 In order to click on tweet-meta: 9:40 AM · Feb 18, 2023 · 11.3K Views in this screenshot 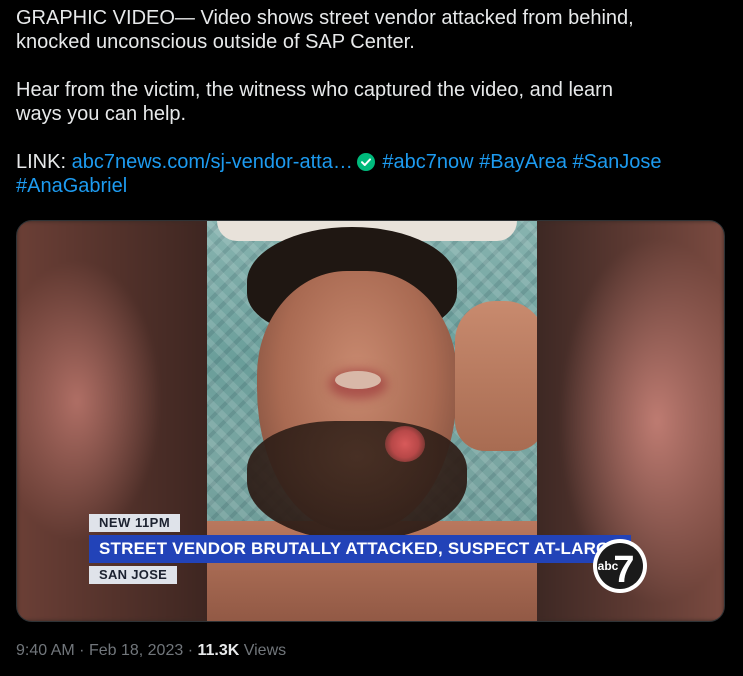, I will do `click(151, 651)`.